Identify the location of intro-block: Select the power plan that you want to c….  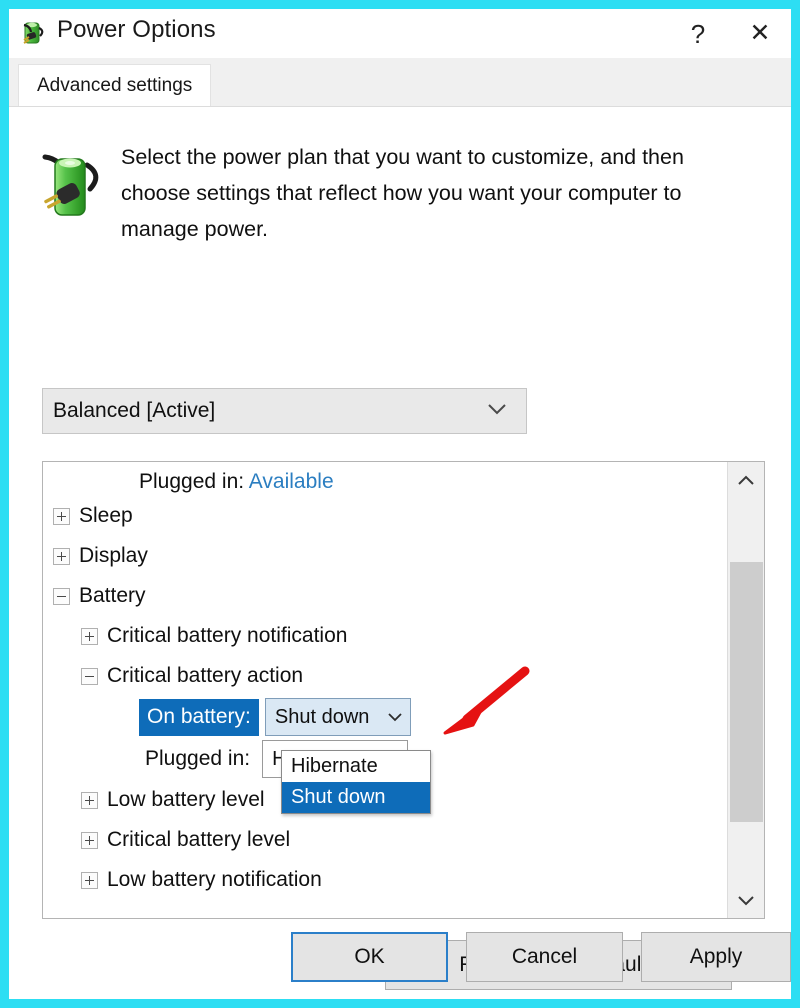
(400, 193).